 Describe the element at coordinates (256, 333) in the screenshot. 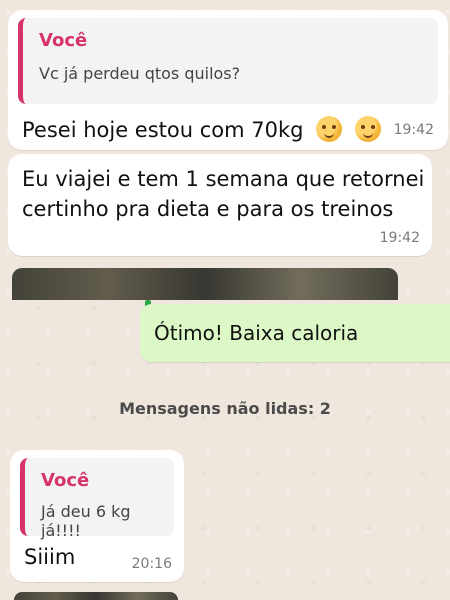

I see `message-text: Ótimo! Baixa caloria` at that location.